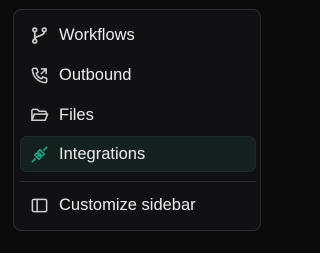  Describe the element at coordinates (76, 114) in the screenshot. I see `menu-item-label: Files` at that location.